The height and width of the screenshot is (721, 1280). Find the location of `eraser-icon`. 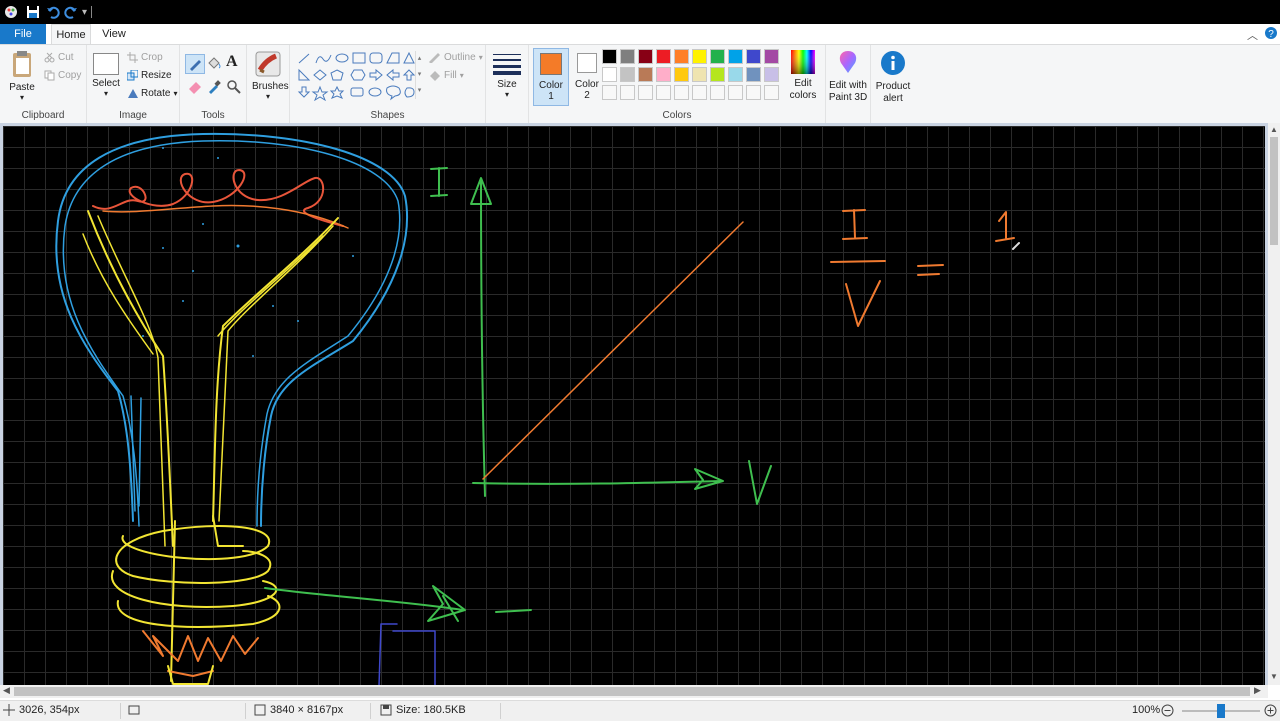

eraser-icon is located at coordinates (195, 88).